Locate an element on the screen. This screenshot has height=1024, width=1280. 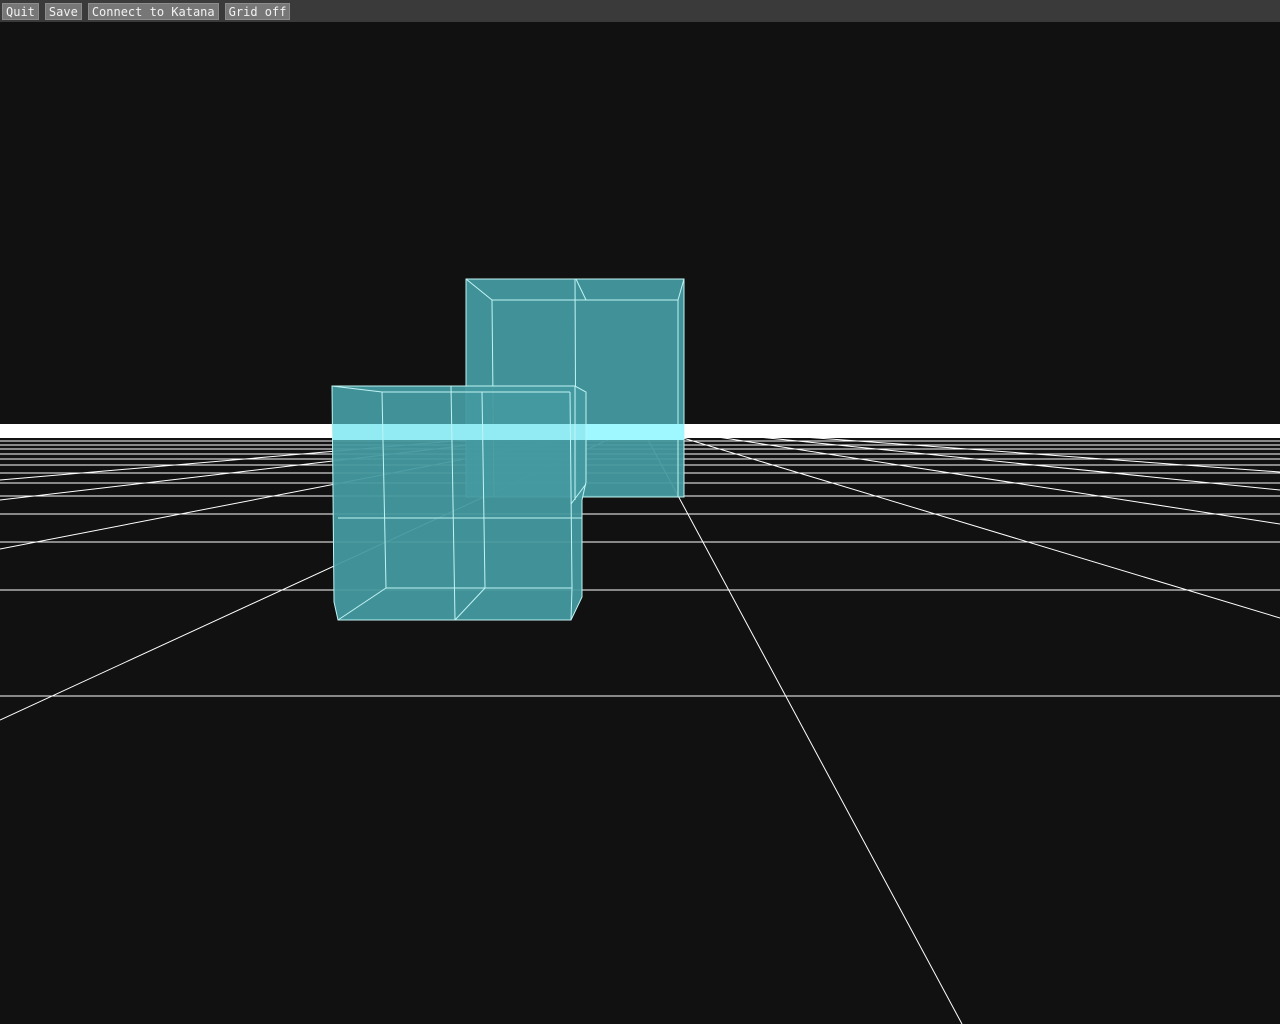
cube-front is located at coordinates (459, 503).